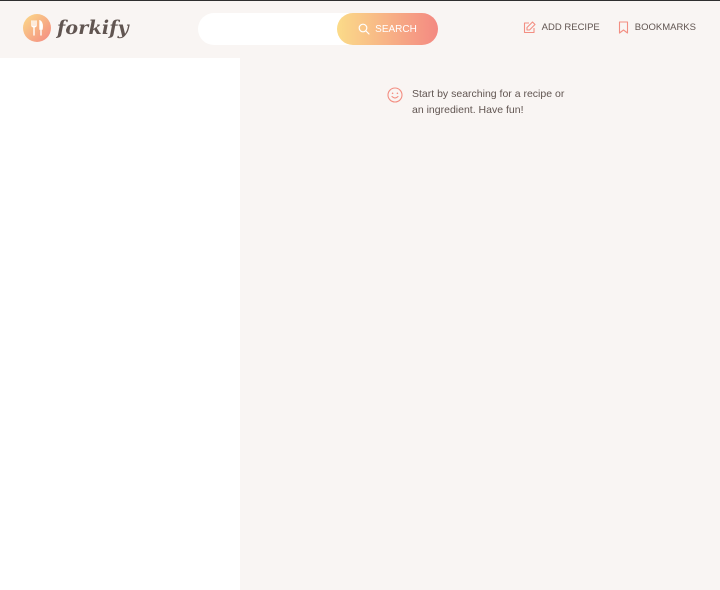 The width and height of the screenshot is (720, 590). Describe the element at coordinates (93, 28) in the screenshot. I see `logo-text: forkify` at that location.